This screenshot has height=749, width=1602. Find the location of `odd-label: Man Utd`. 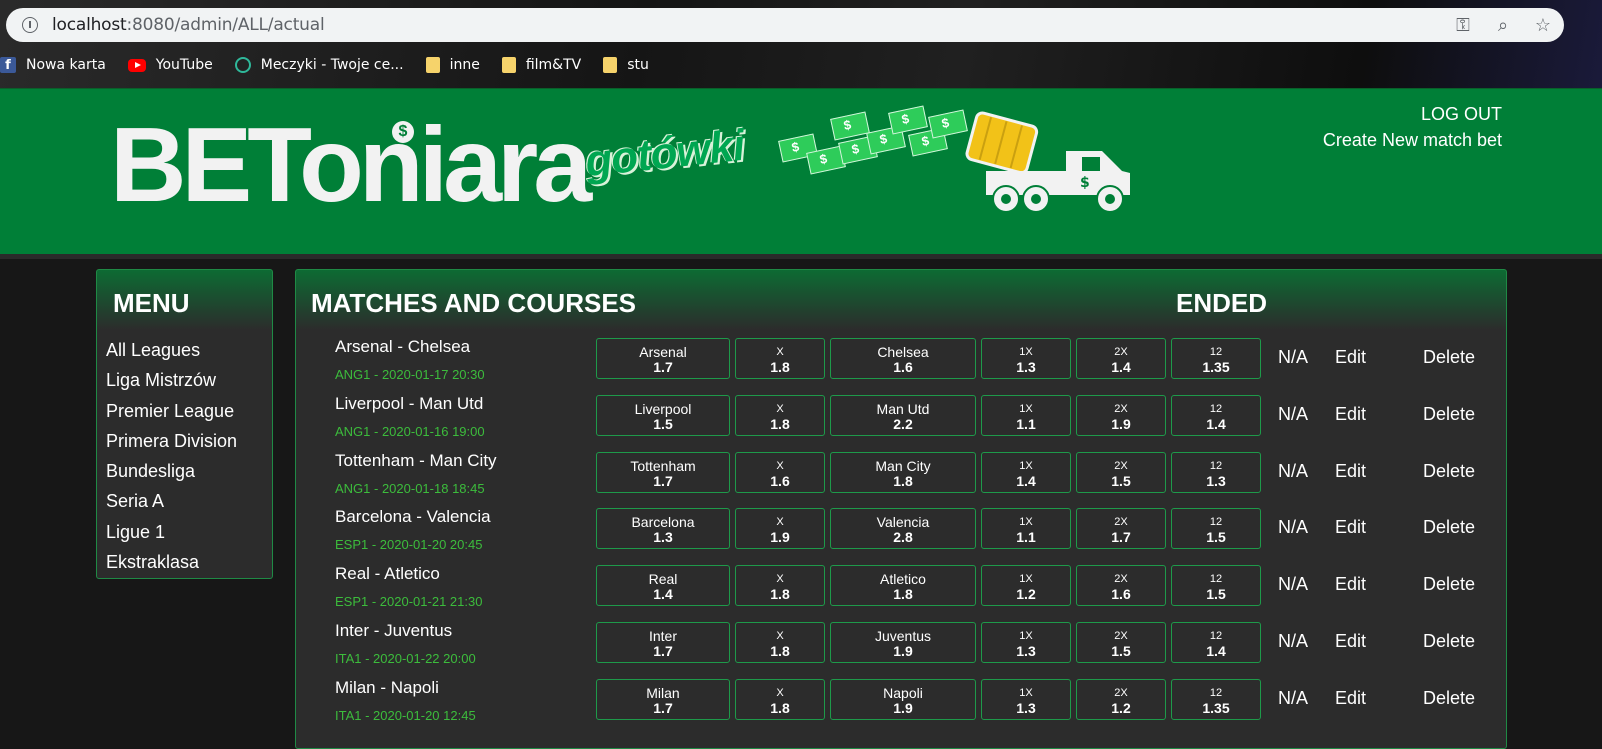

odd-label: Man Utd is located at coordinates (903, 408).